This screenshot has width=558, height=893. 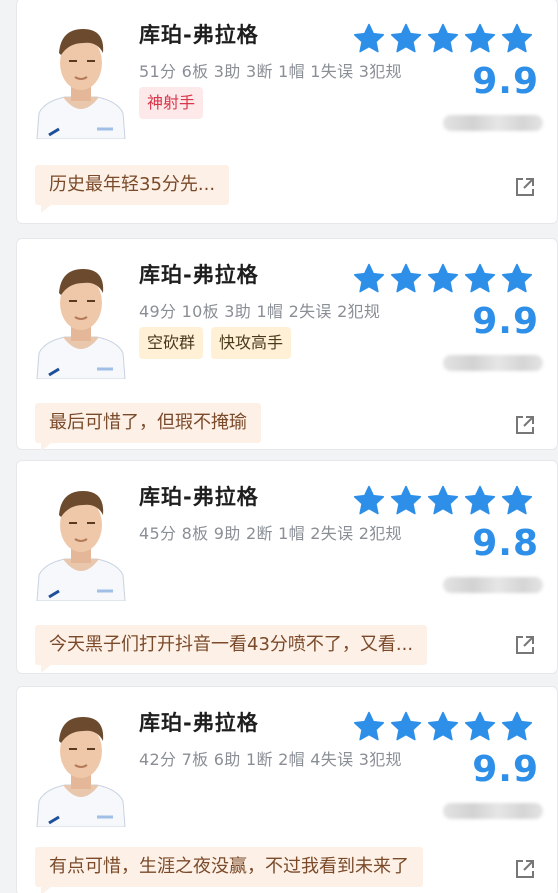 I want to click on tag-badge: 空砍群, so click(x=171, y=343).